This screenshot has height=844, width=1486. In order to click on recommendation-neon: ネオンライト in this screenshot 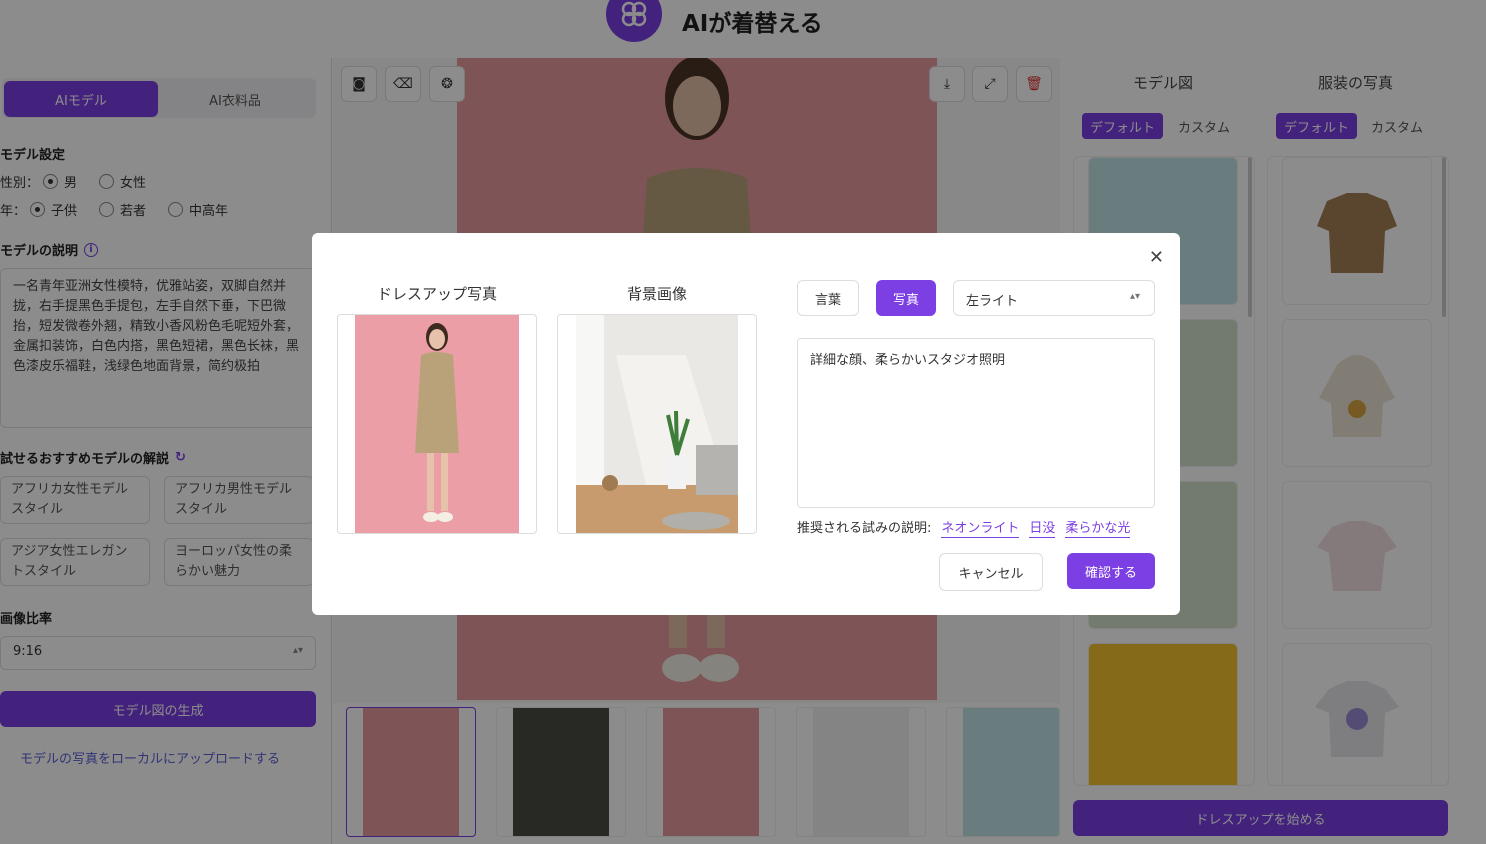, I will do `click(980, 527)`.